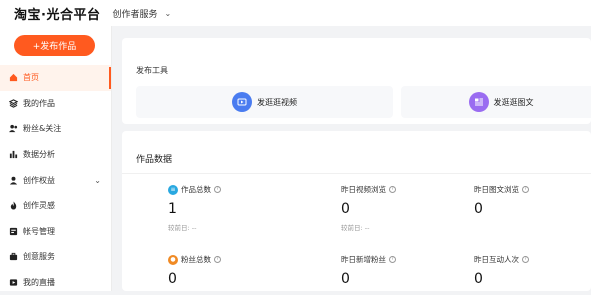  What do you see at coordinates (277, 102) in the screenshot?
I see `publish-video-label: 发逛逛视频` at bounding box center [277, 102].